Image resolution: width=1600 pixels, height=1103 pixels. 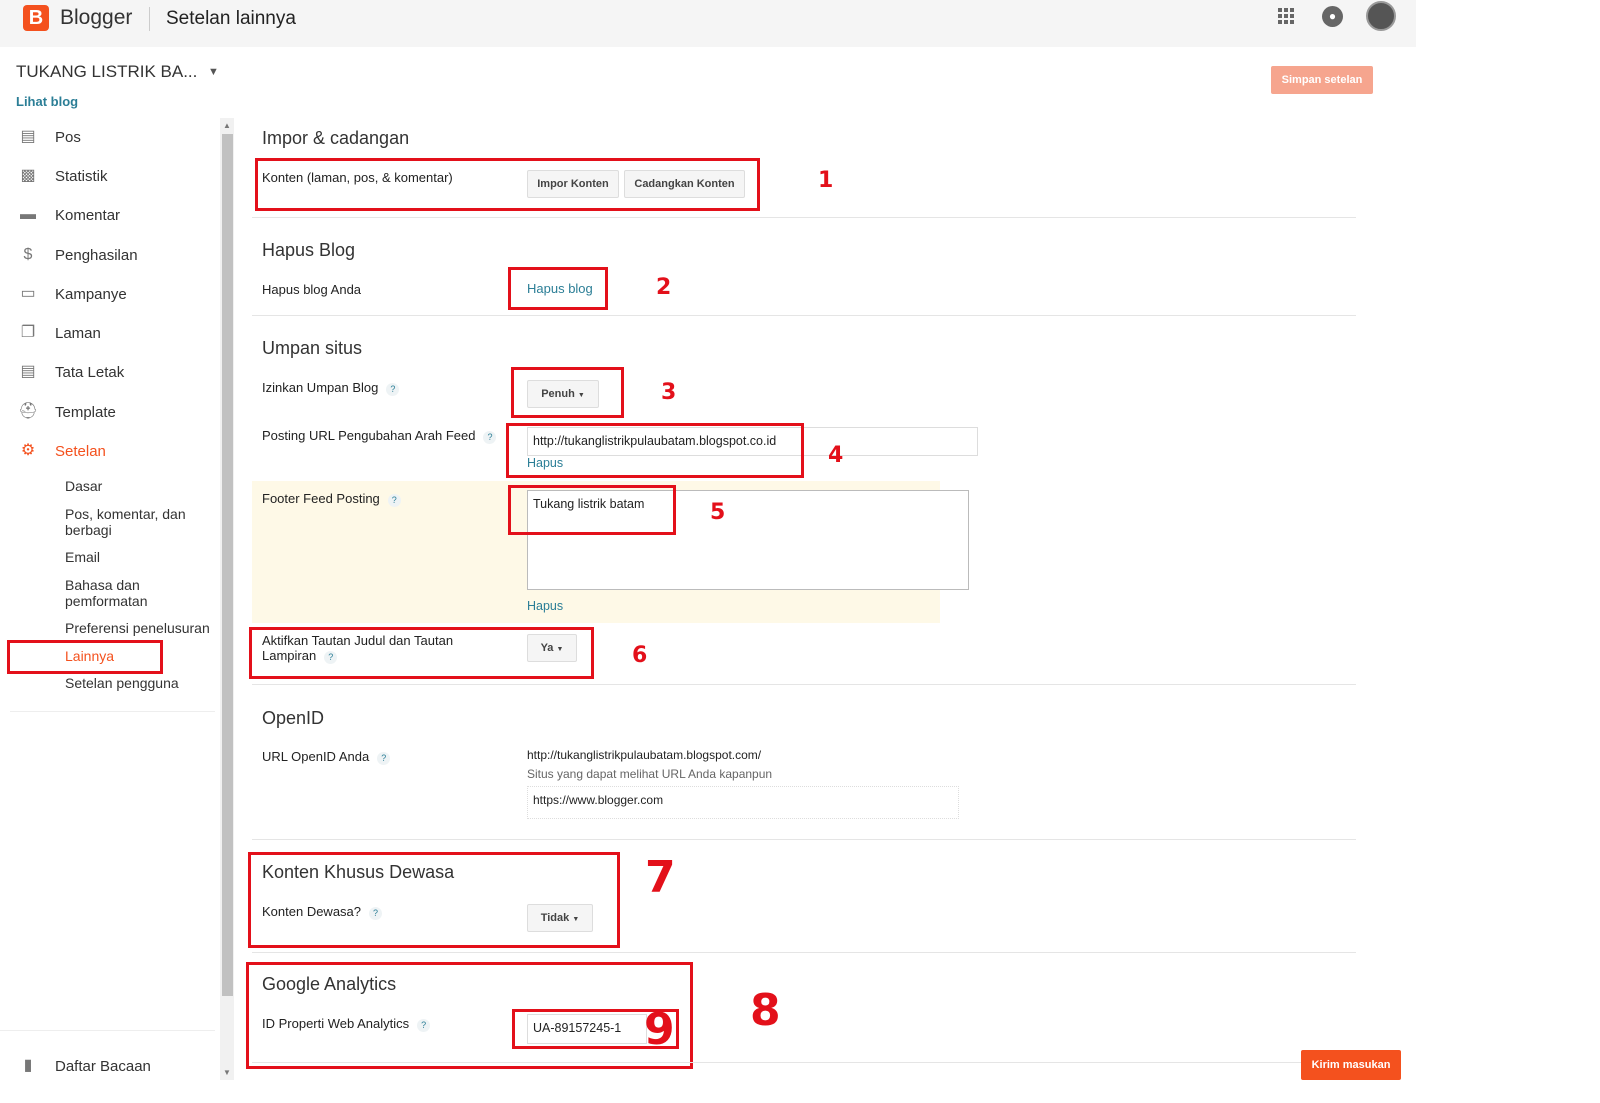 I want to click on sidebar-item-daftar-bacaan: ▮ Daftar Bacaan, so click(x=84, y=1066).